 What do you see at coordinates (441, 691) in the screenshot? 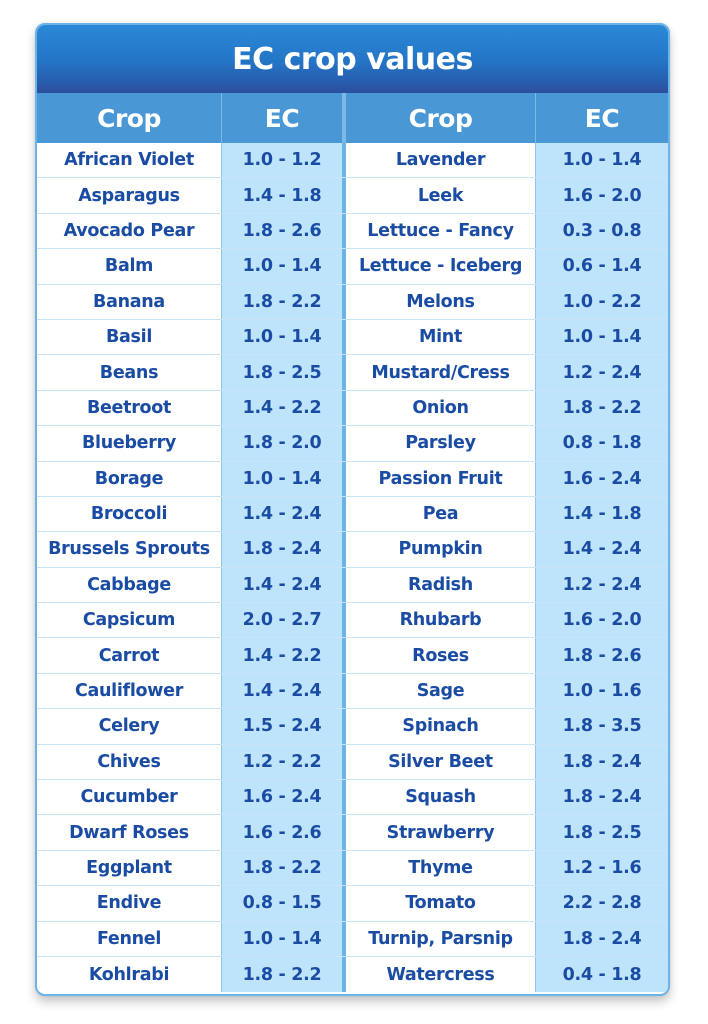
I see `crop-name-right: Sage` at bounding box center [441, 691].